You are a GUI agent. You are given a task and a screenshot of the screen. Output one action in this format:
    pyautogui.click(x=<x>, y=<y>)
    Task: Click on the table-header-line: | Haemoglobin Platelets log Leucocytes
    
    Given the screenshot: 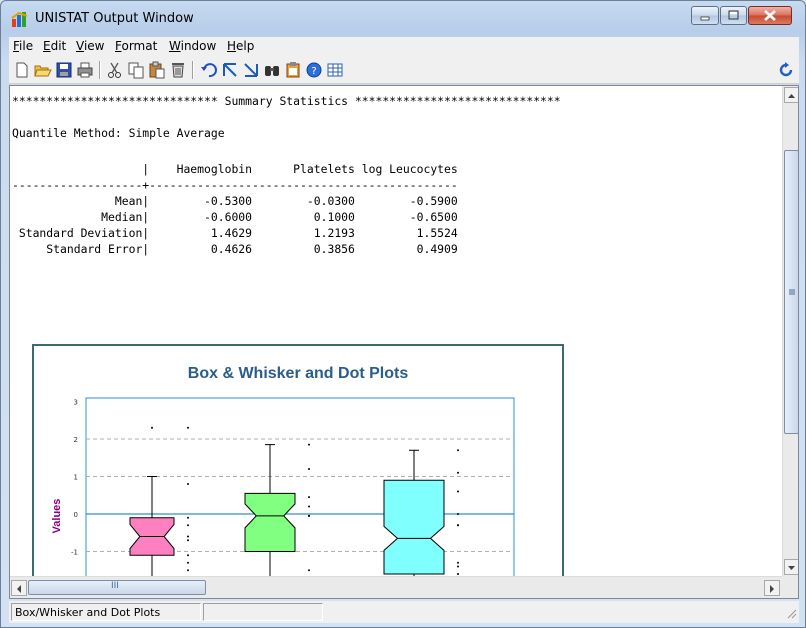 What is the action you would take?
    pyautogui.click(x=235, y=169)
    